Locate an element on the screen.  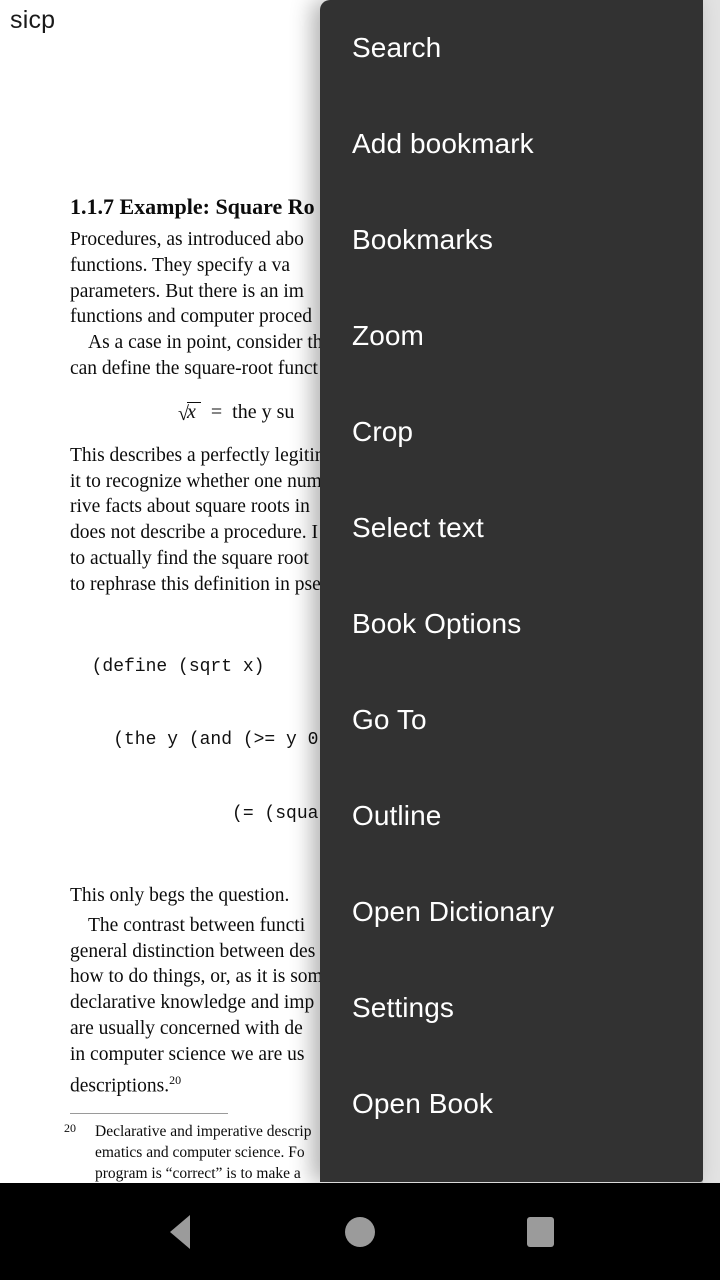
menu-item-label: Go To is located at coordinates (389, 719).